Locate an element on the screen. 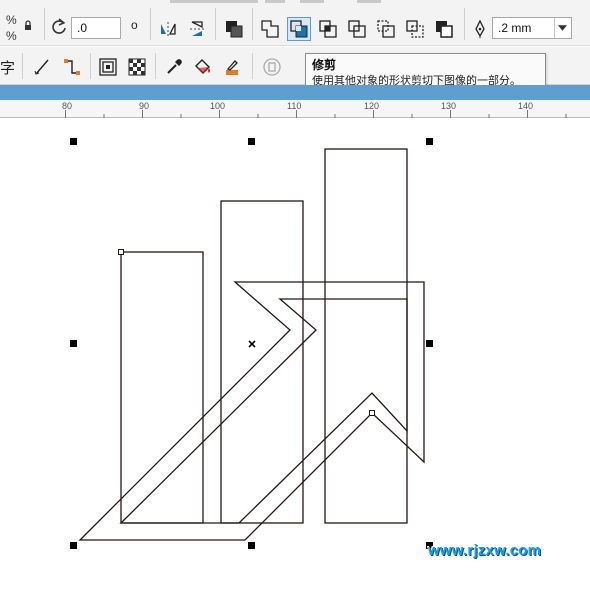  rotate-icon is located at coordinates (59, 27).